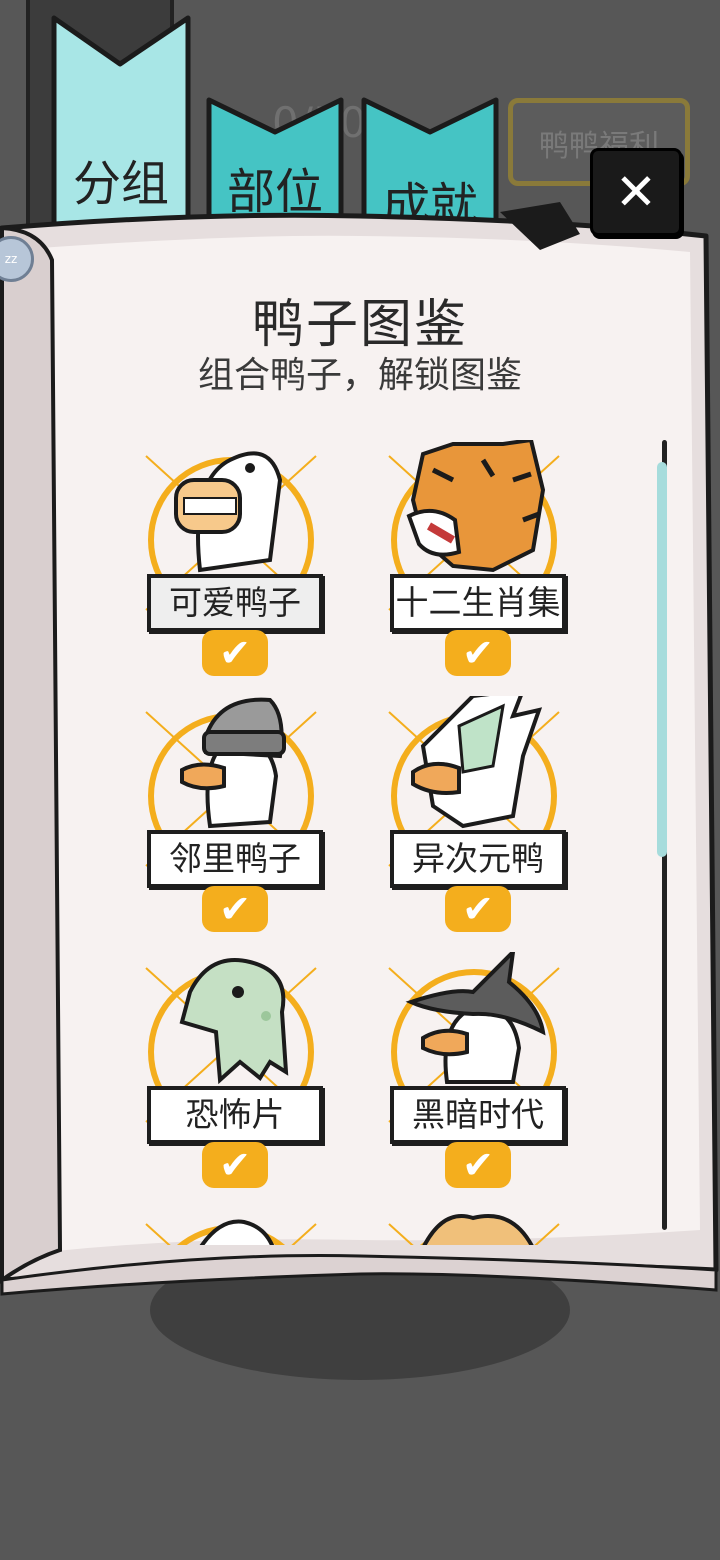 Image resolution: width=720 pixels, height=1560 pixels. I want to click on collection-card-cute-duck: 可爱鸭子 ✔, so click(221, 560).